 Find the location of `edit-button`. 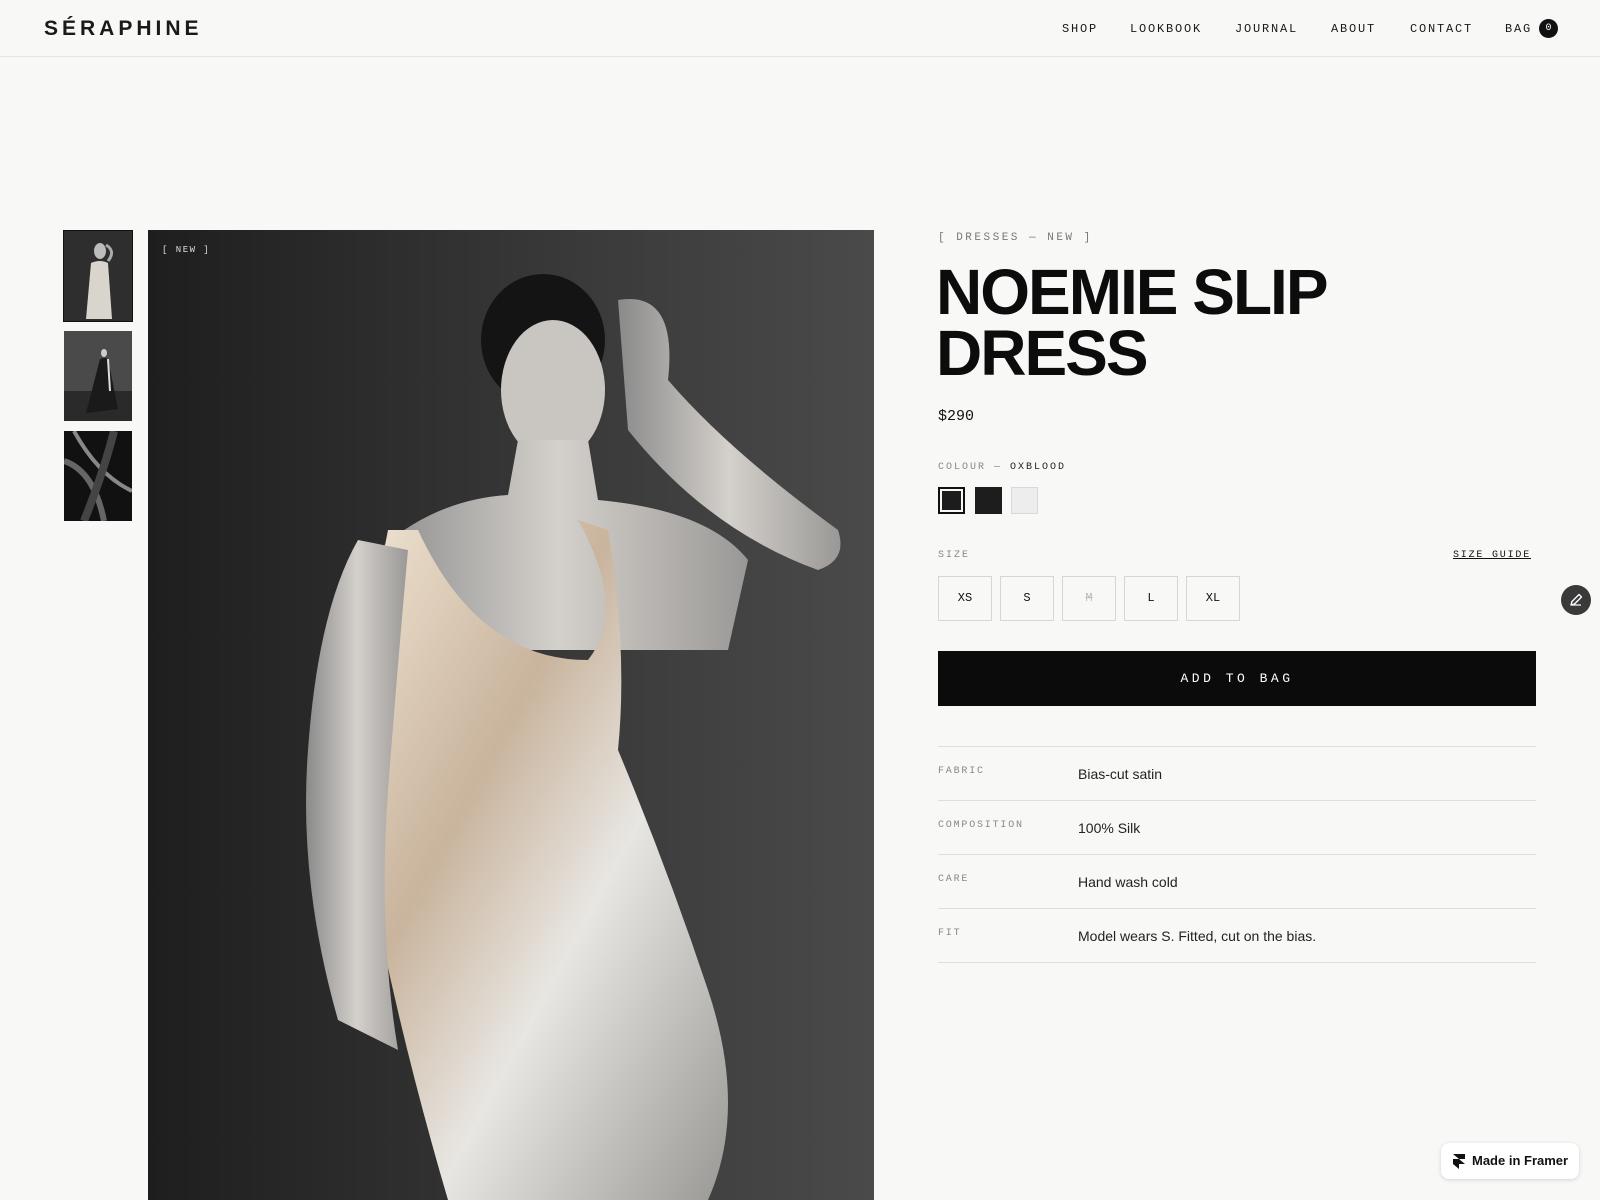

edit-button is located at coordinates (1576, 600).